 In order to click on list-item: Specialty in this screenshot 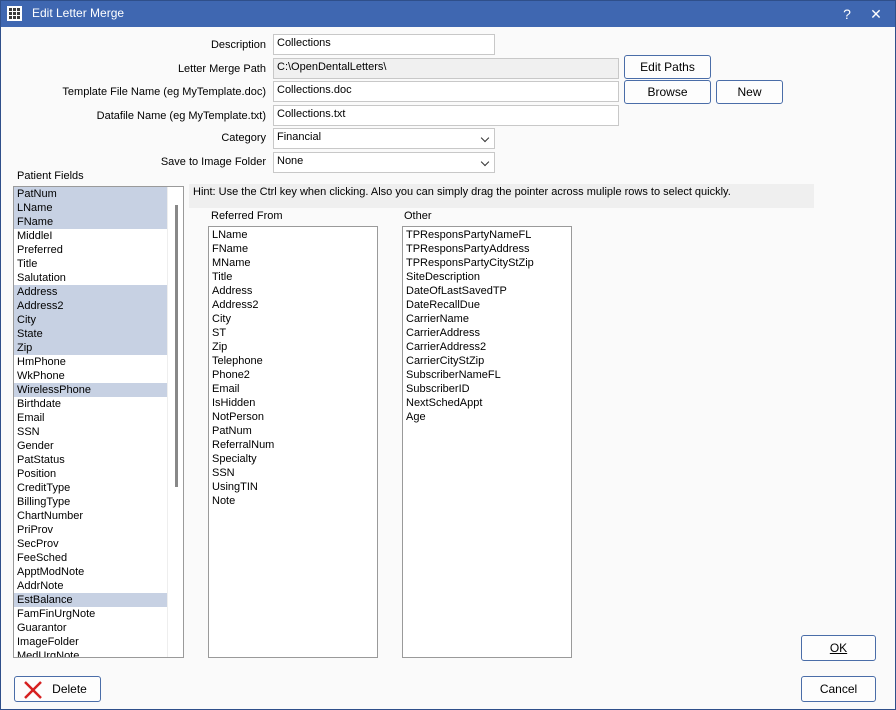, I will do `click(293, 459)`.